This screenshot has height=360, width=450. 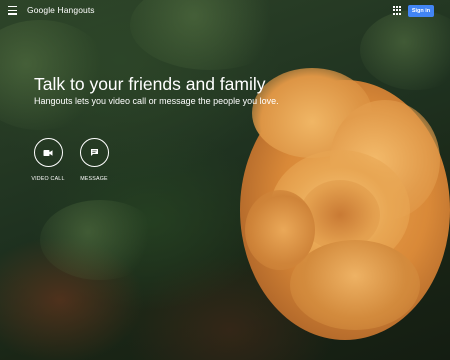 I want to click on menu-icon, so click(x=13, y=11).